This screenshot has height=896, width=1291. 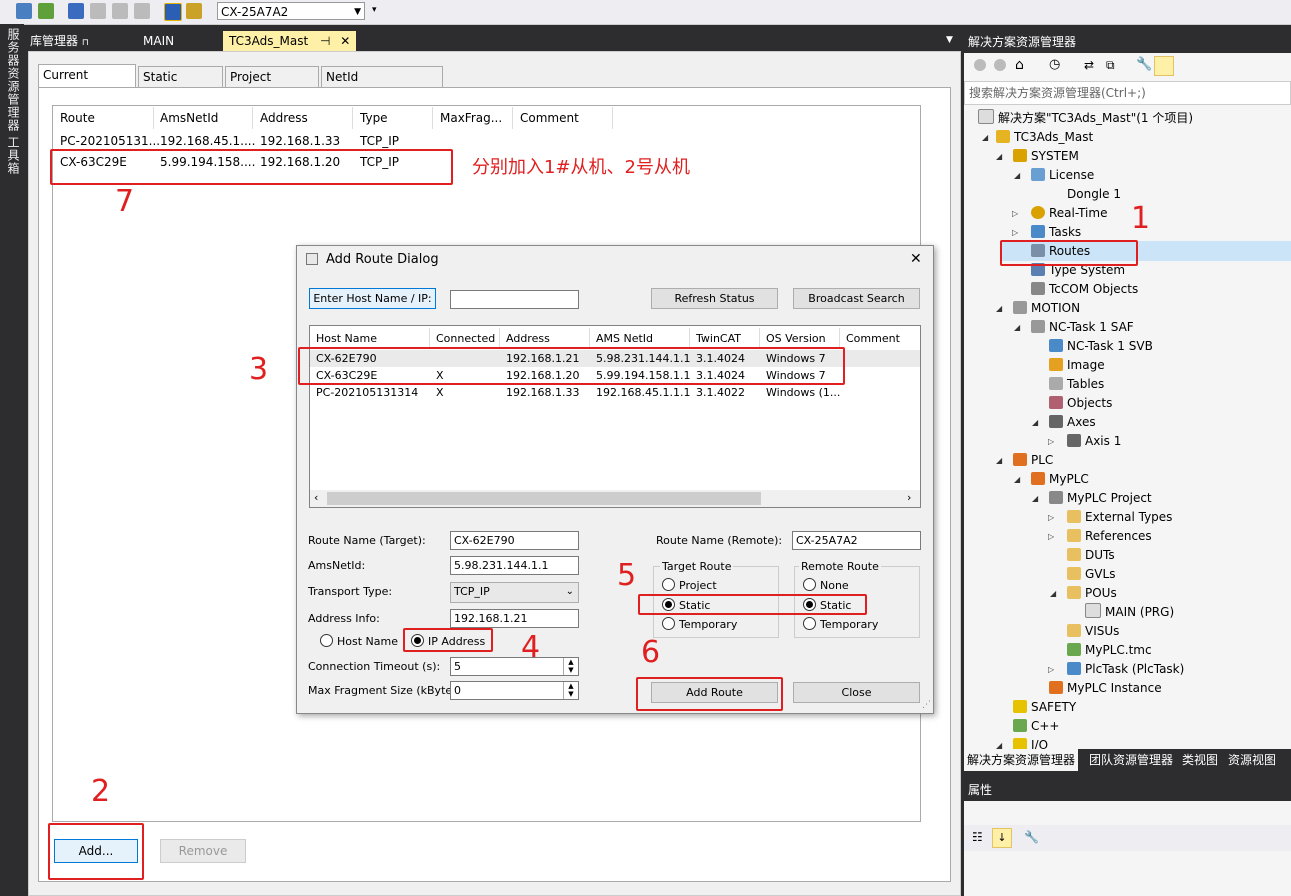 What do you see at coordinates (1127, 93) in the screenshot?
I see `solution-search-input: 搜索解决方案资源管理器(Ctrl+;)` at bounding box center [1127, 93].